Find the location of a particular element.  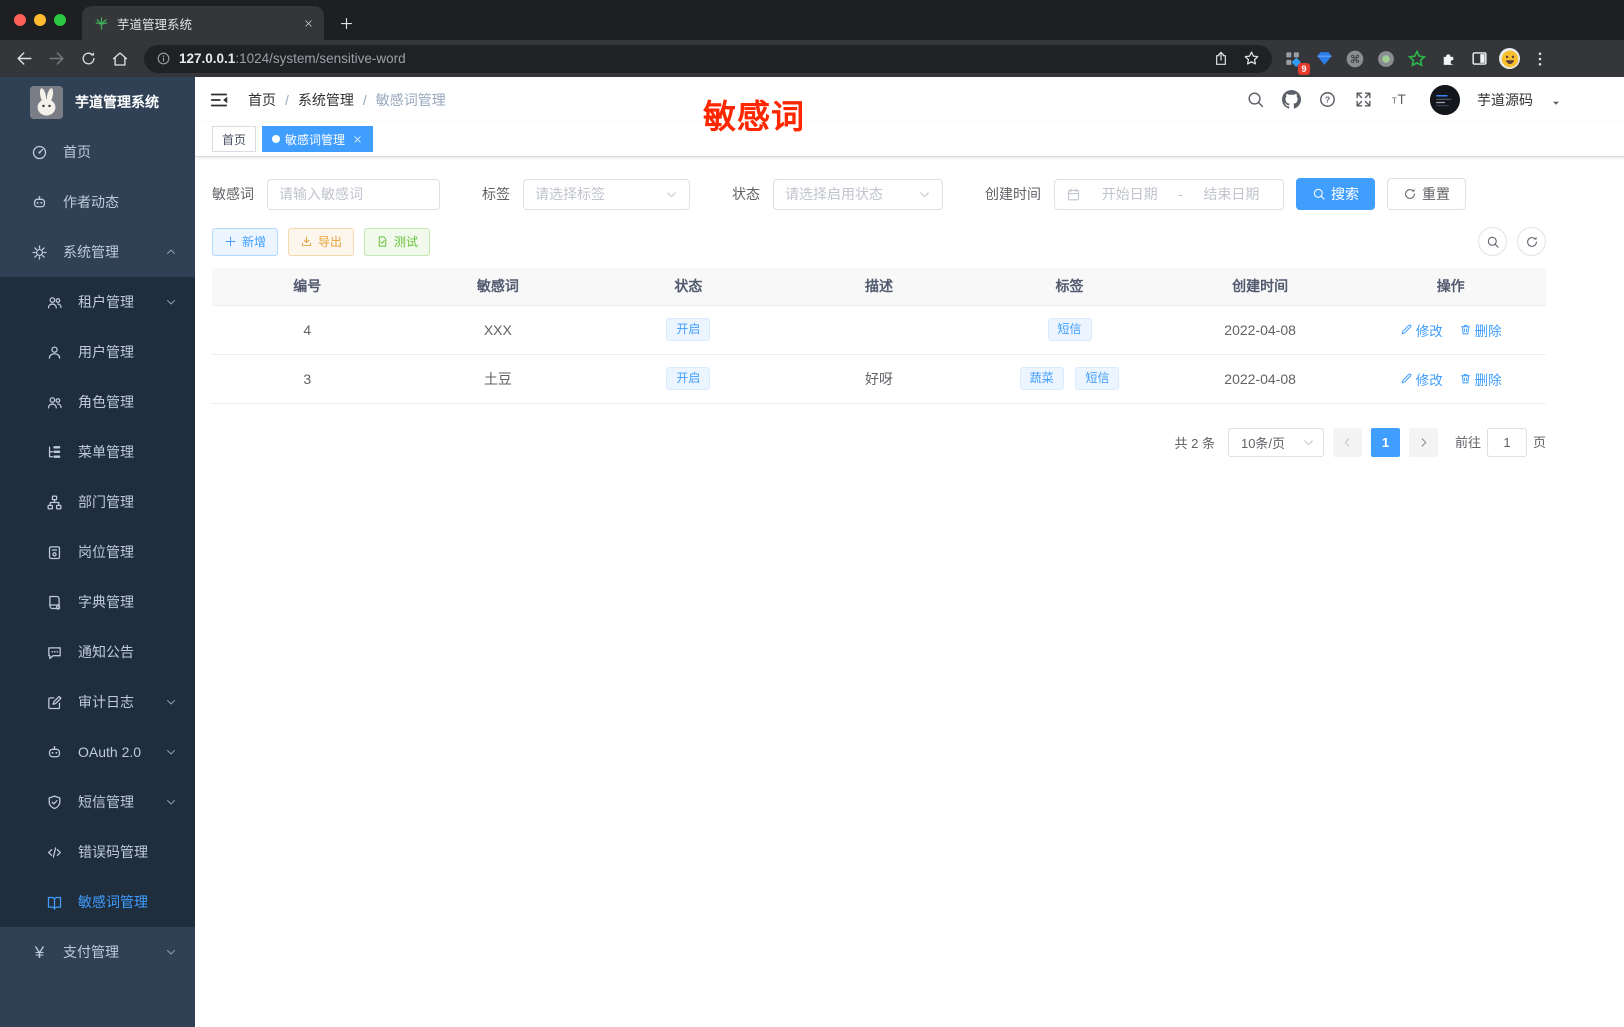

maximize-window-button is located at coordinates (60, 20).